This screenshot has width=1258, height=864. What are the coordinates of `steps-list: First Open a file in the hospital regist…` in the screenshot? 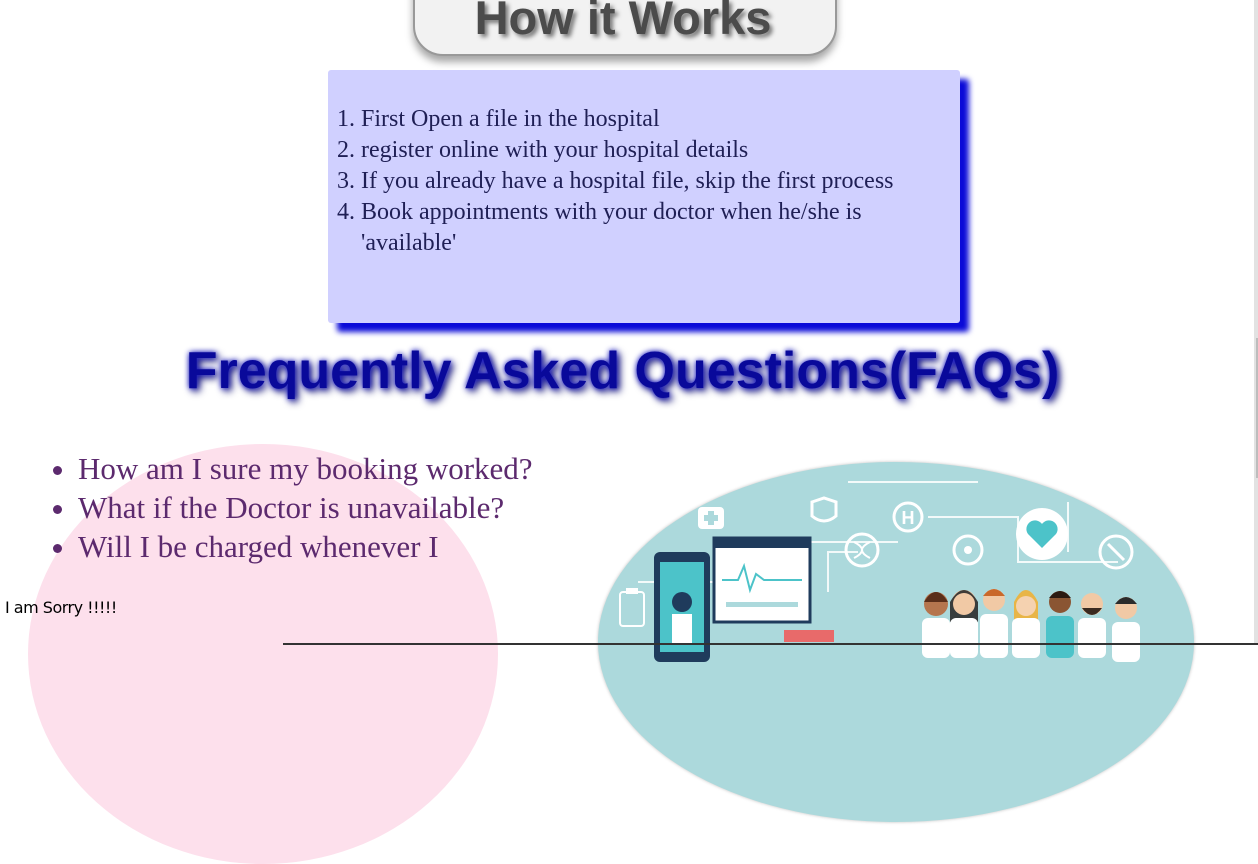 It's located at (644, 181).